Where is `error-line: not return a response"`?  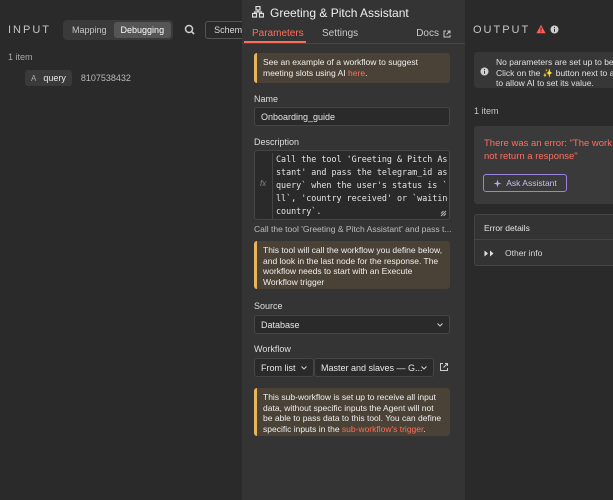 error-line: not return a response" is located at coordinates (531, 156).